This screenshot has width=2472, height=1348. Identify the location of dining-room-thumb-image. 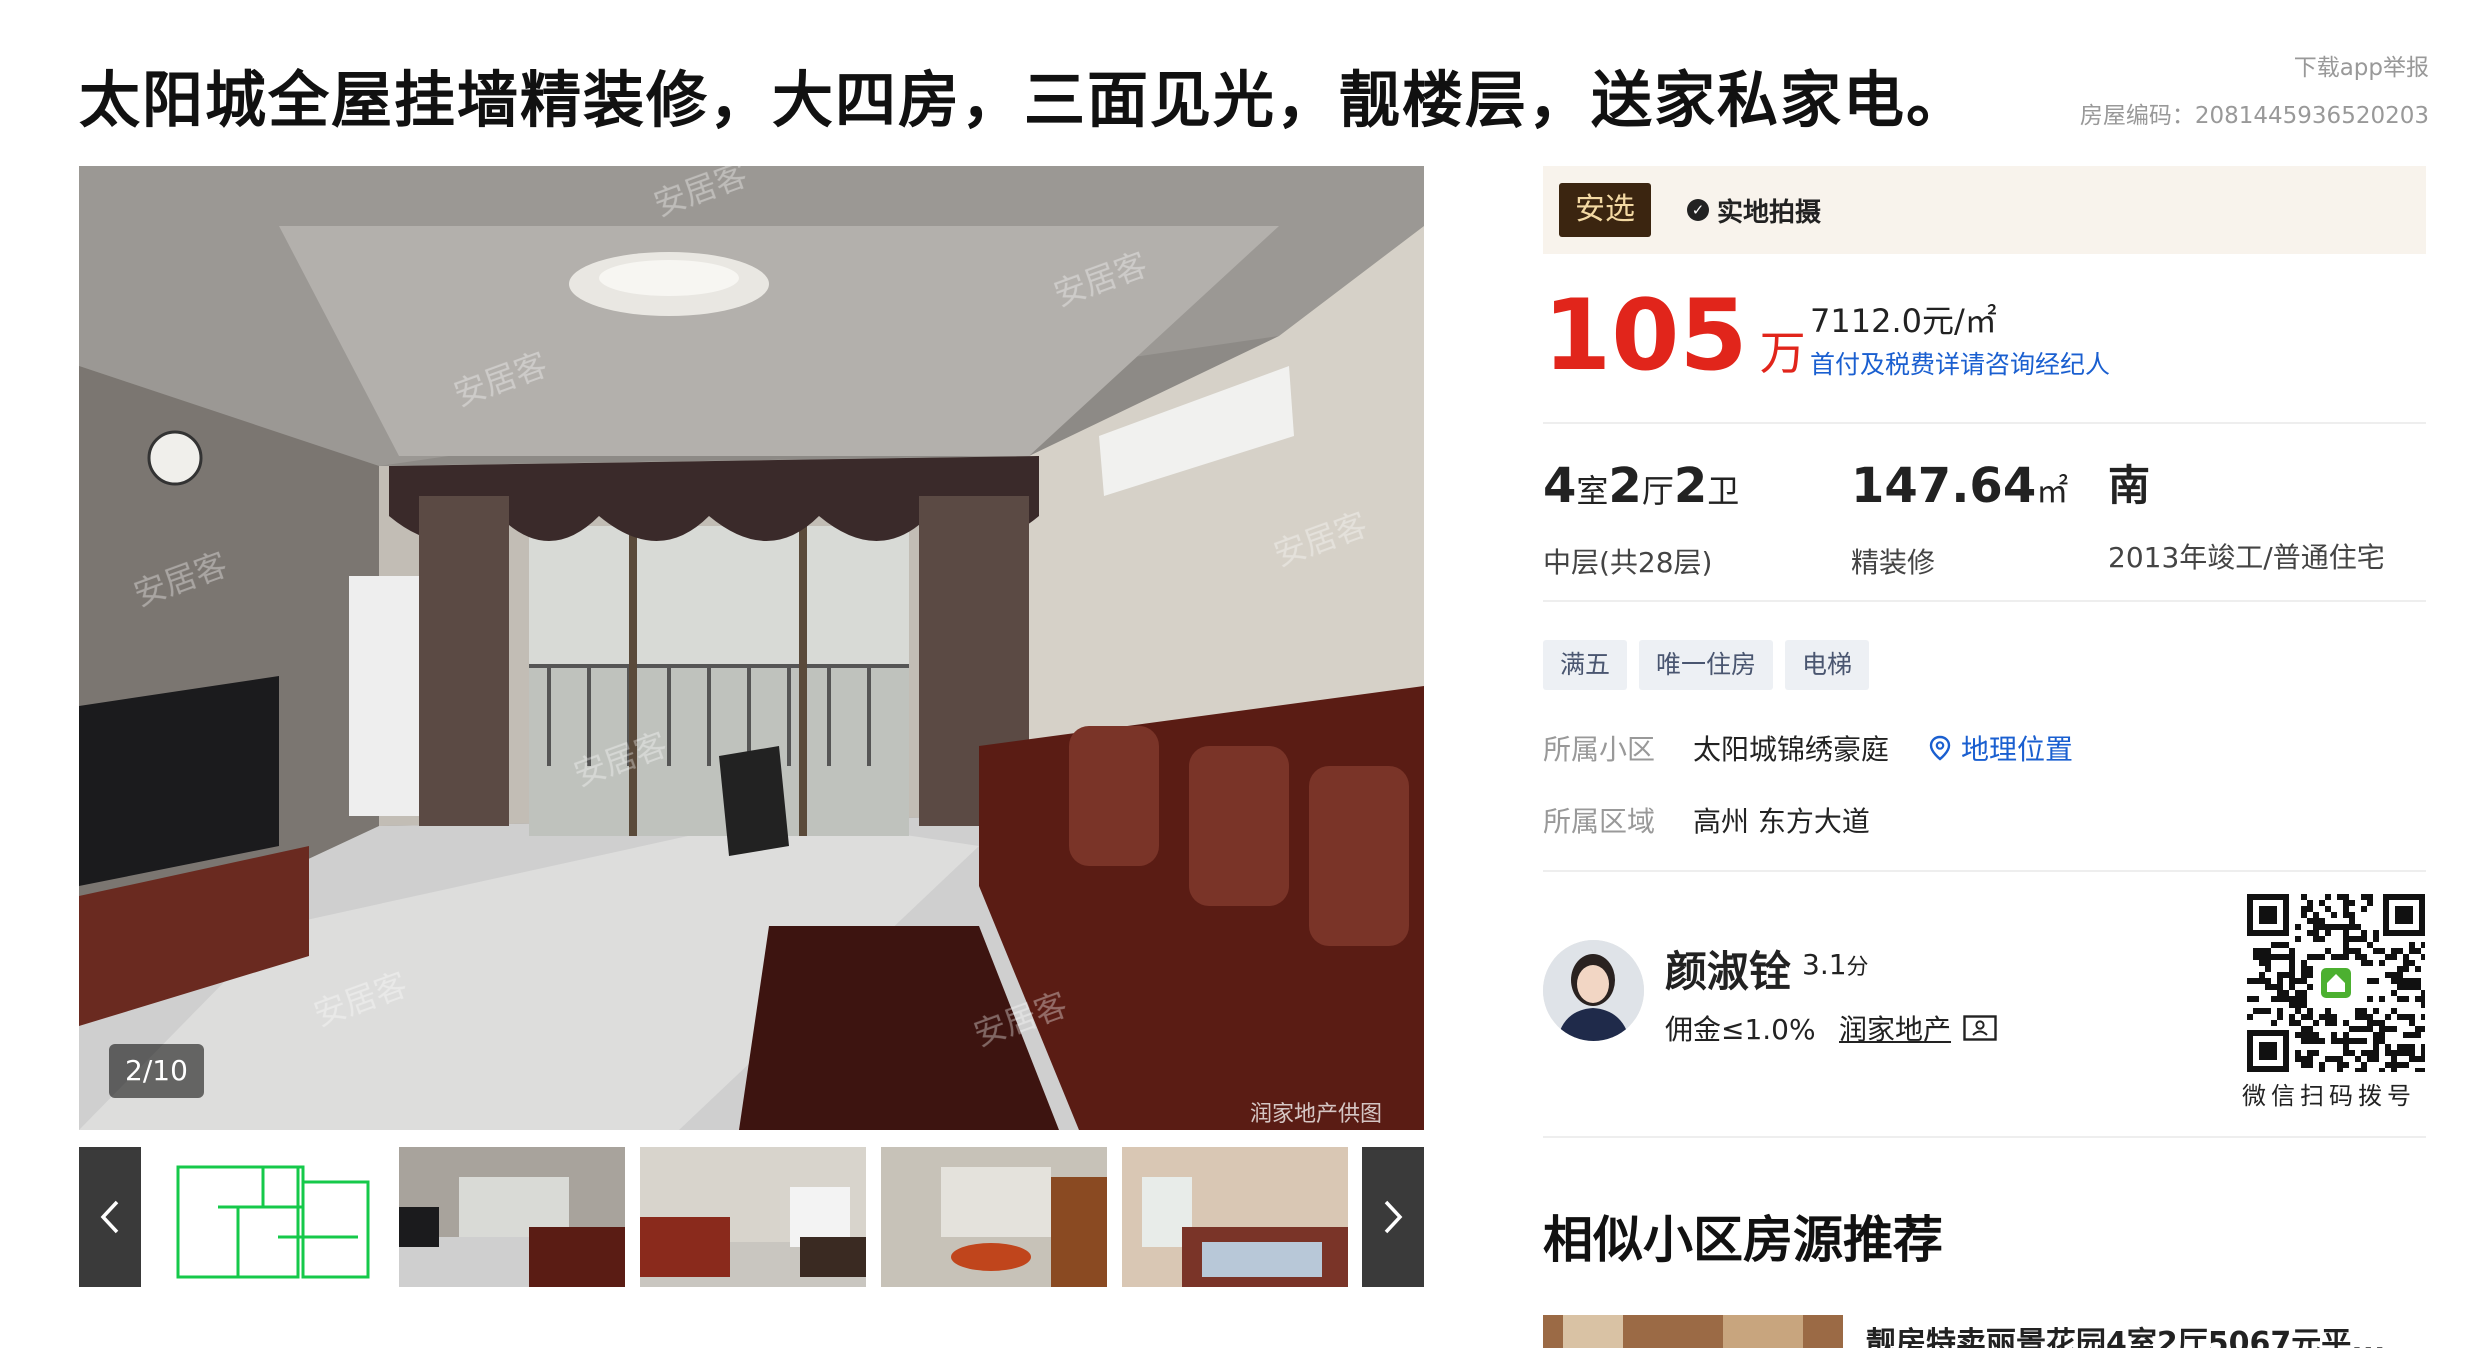
(994, 1217).